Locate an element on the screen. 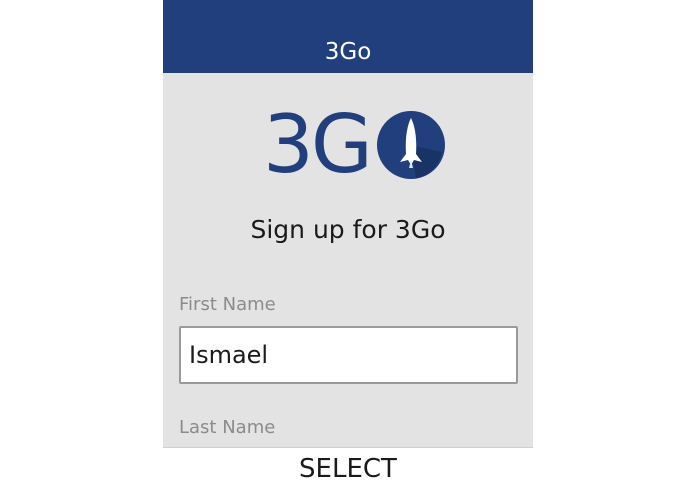 The image size is (695, 494). select-softkey-label: SELECT is located at coordinates (348, 469).